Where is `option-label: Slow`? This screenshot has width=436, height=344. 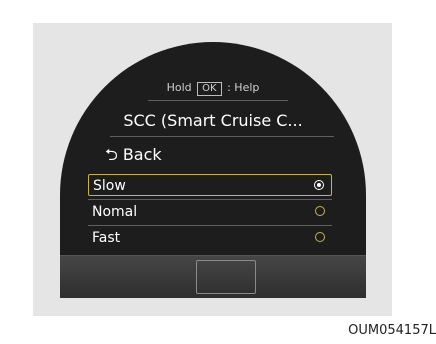 option-label: Slow is located at coordinates (109, 186).